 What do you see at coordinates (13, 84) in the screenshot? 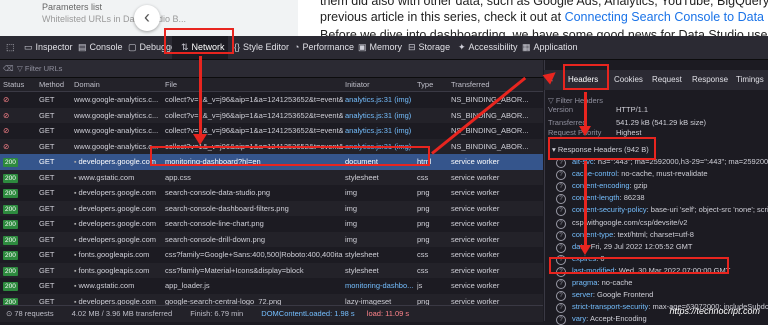
I see `column-header-status: Status` at bounding box center [13, 84].